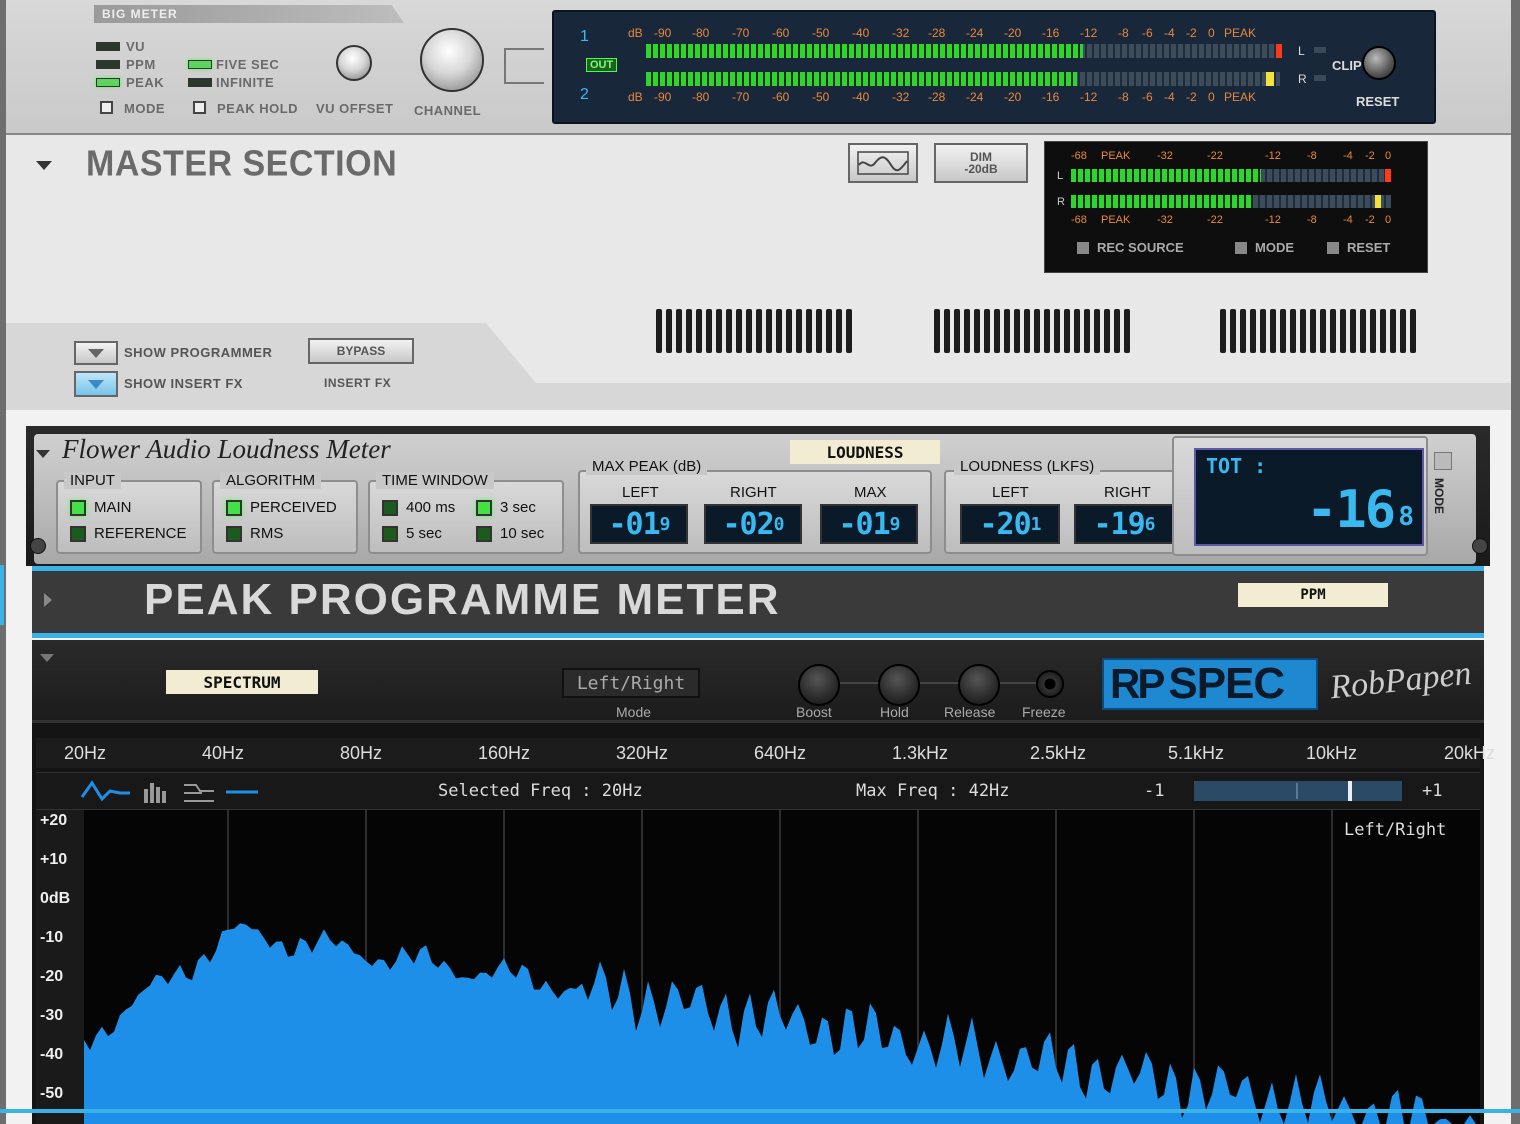 The width and height of the screenshot is (1520, 1124). What do you see at coordinates (1123, 97) in the screenshot?
I see `scale-label: -8` at bounding box center [1123, 97].